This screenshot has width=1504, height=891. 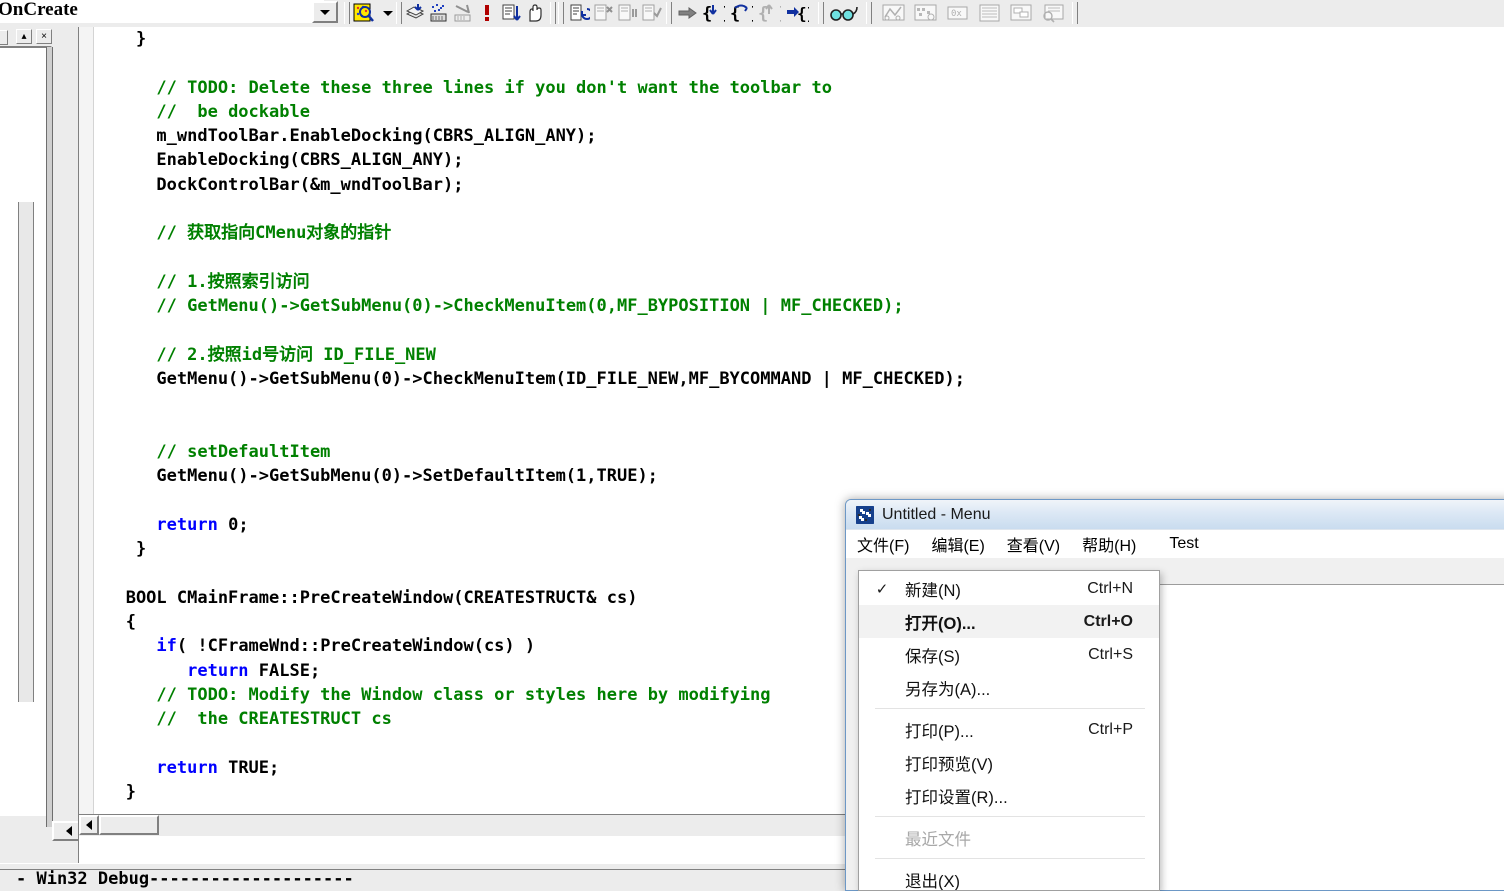 I want to click on mfc-app-icon, so click(x=865, y=514).